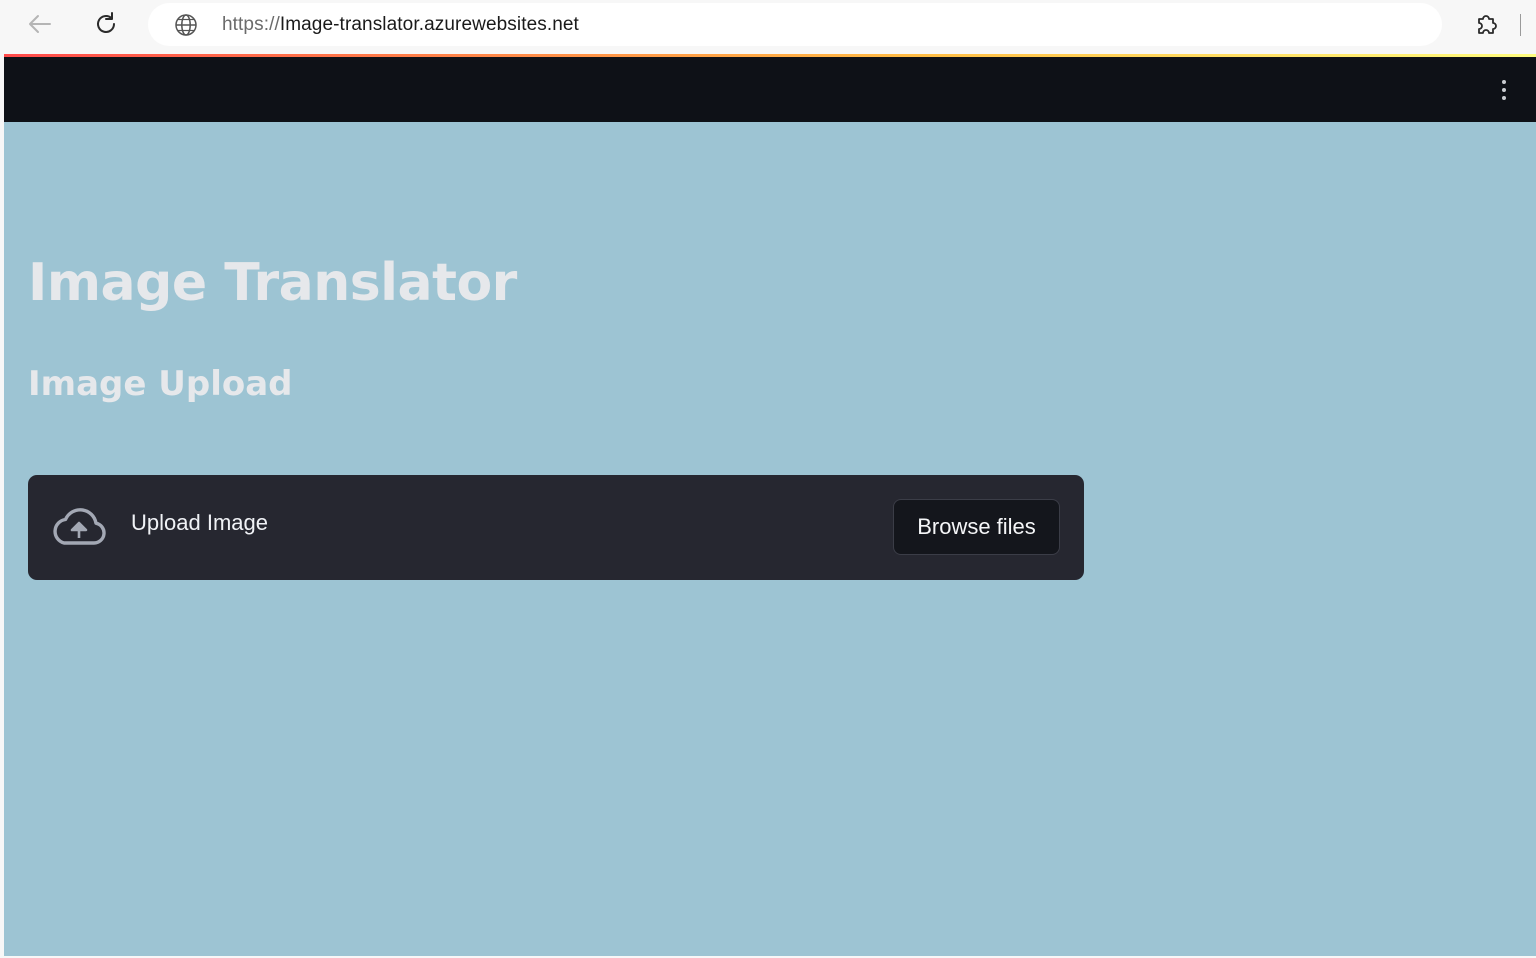  Describe the element at coordinates (160, 384) in the screenshot. I see `section-subheader: Image Upload` at that location.